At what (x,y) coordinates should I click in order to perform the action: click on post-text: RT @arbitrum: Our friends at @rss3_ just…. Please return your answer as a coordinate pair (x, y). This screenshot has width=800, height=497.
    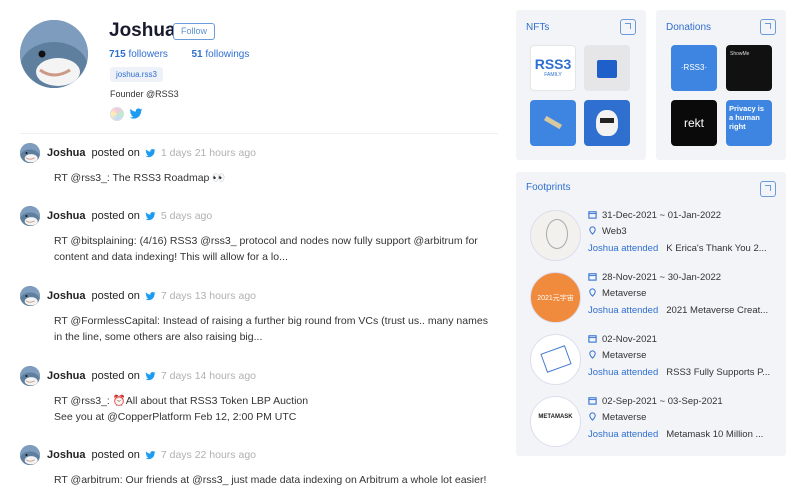
    Looking at the image, I should click on (270, 480).